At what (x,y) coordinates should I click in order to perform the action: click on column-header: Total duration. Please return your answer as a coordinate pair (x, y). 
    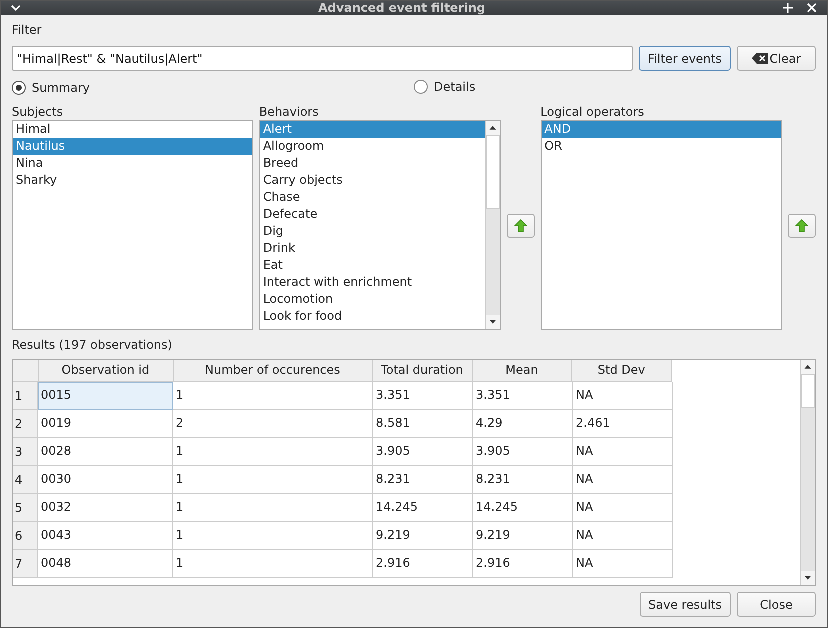
    Looking at the image, I should click on (422, 371).